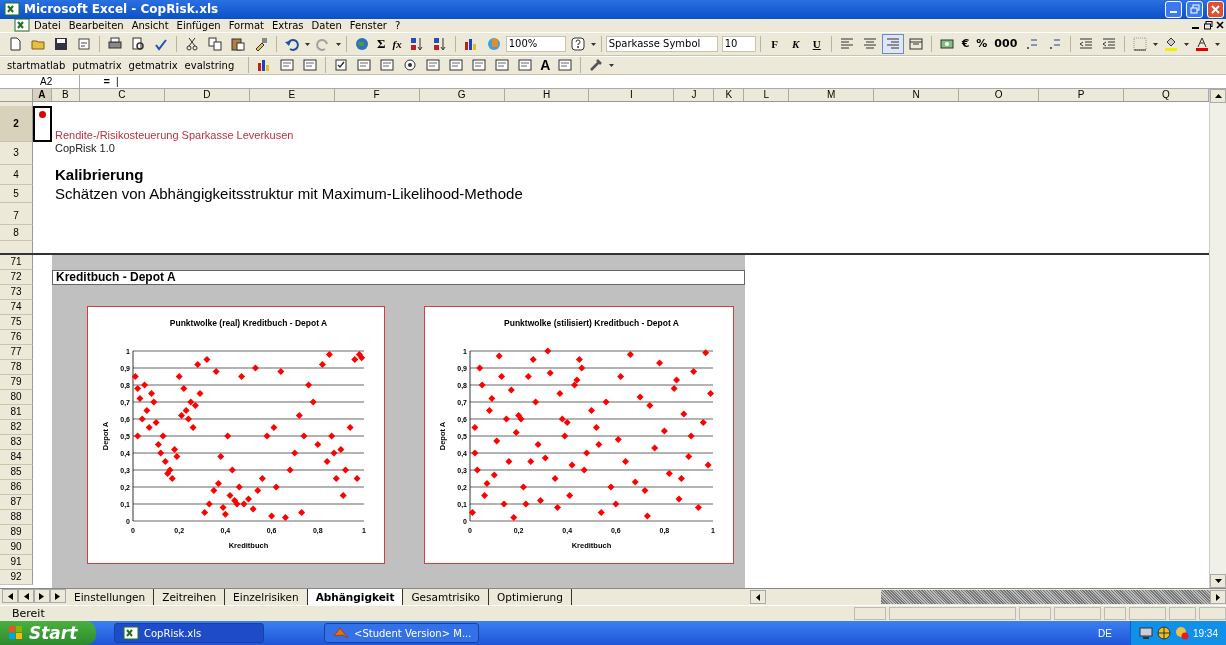 Image resolution: width=1226 pixels, height=645 pixels. I want to click on column-header: Q, so click(1166, 94).